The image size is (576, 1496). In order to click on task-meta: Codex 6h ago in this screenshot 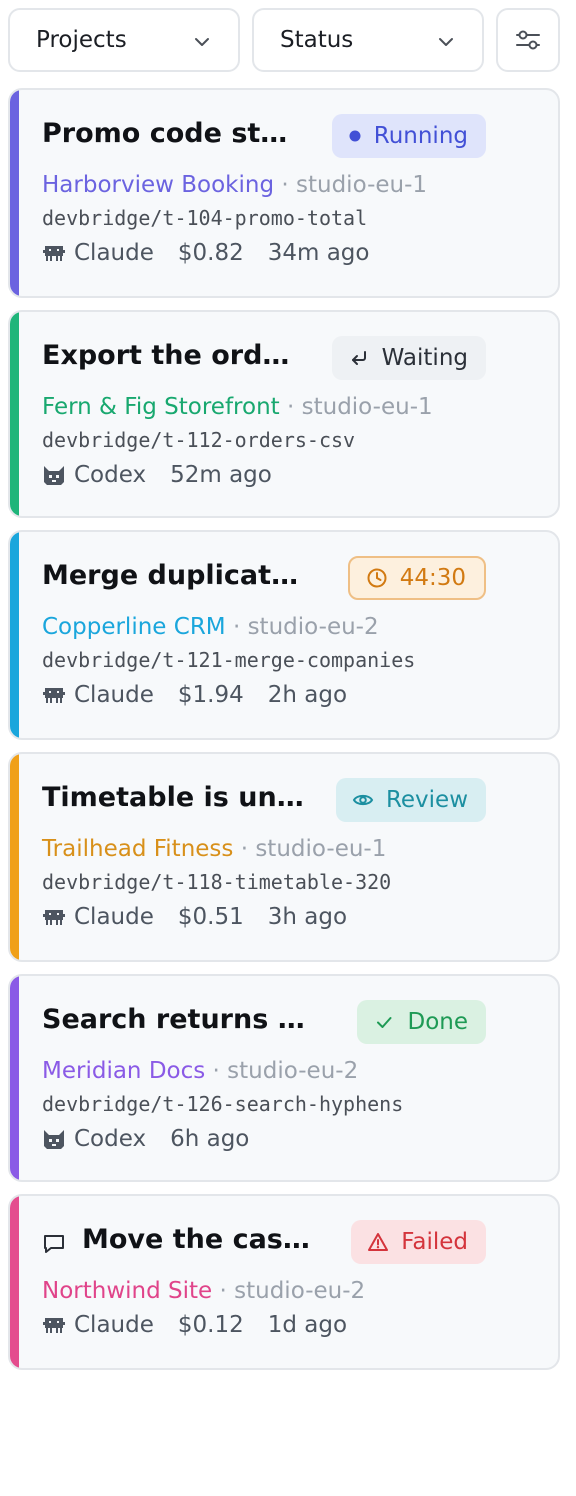, I will do `click(145, 1139)`.